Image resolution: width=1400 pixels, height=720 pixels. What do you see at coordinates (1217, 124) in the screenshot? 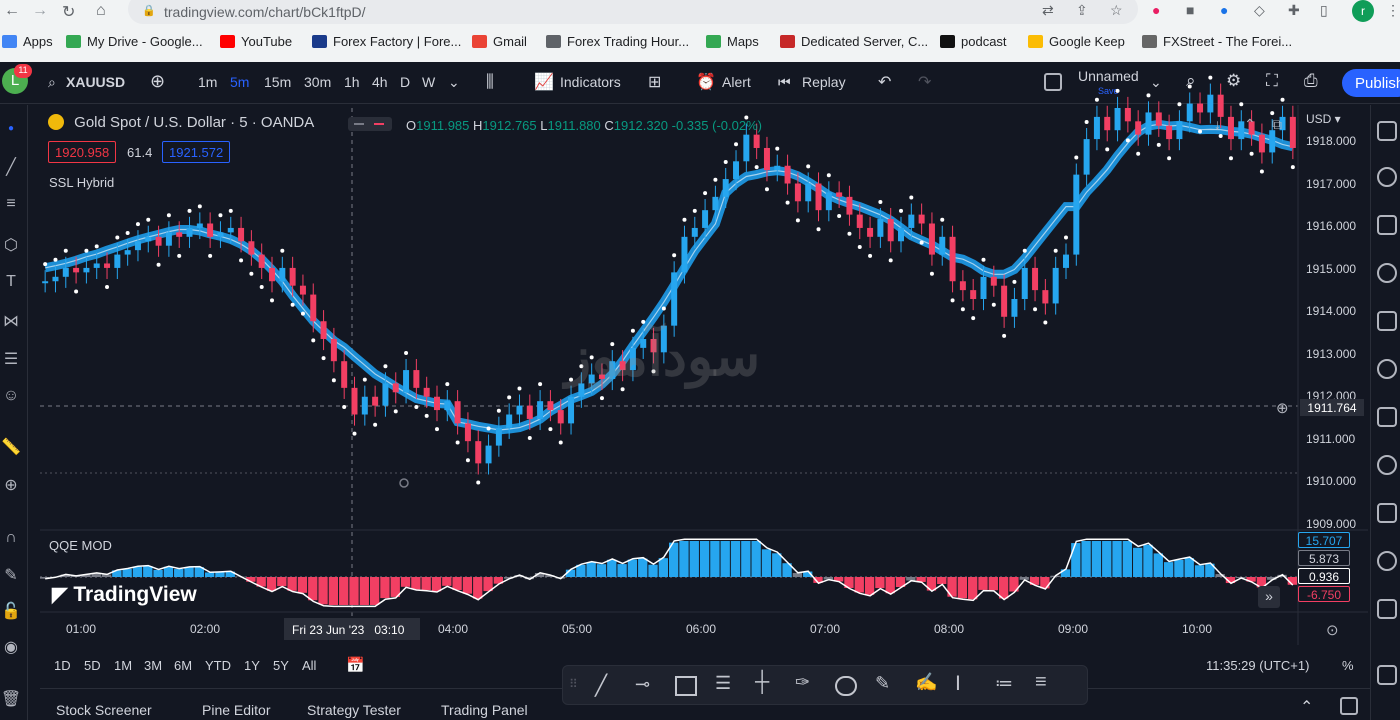
I see `arrow-down-icon: ↓` at bounding box center [1217, 124].